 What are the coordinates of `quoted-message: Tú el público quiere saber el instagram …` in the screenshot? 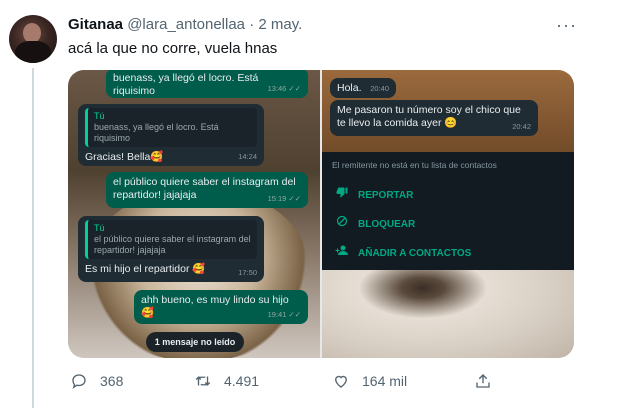 It's located at (171, 239).